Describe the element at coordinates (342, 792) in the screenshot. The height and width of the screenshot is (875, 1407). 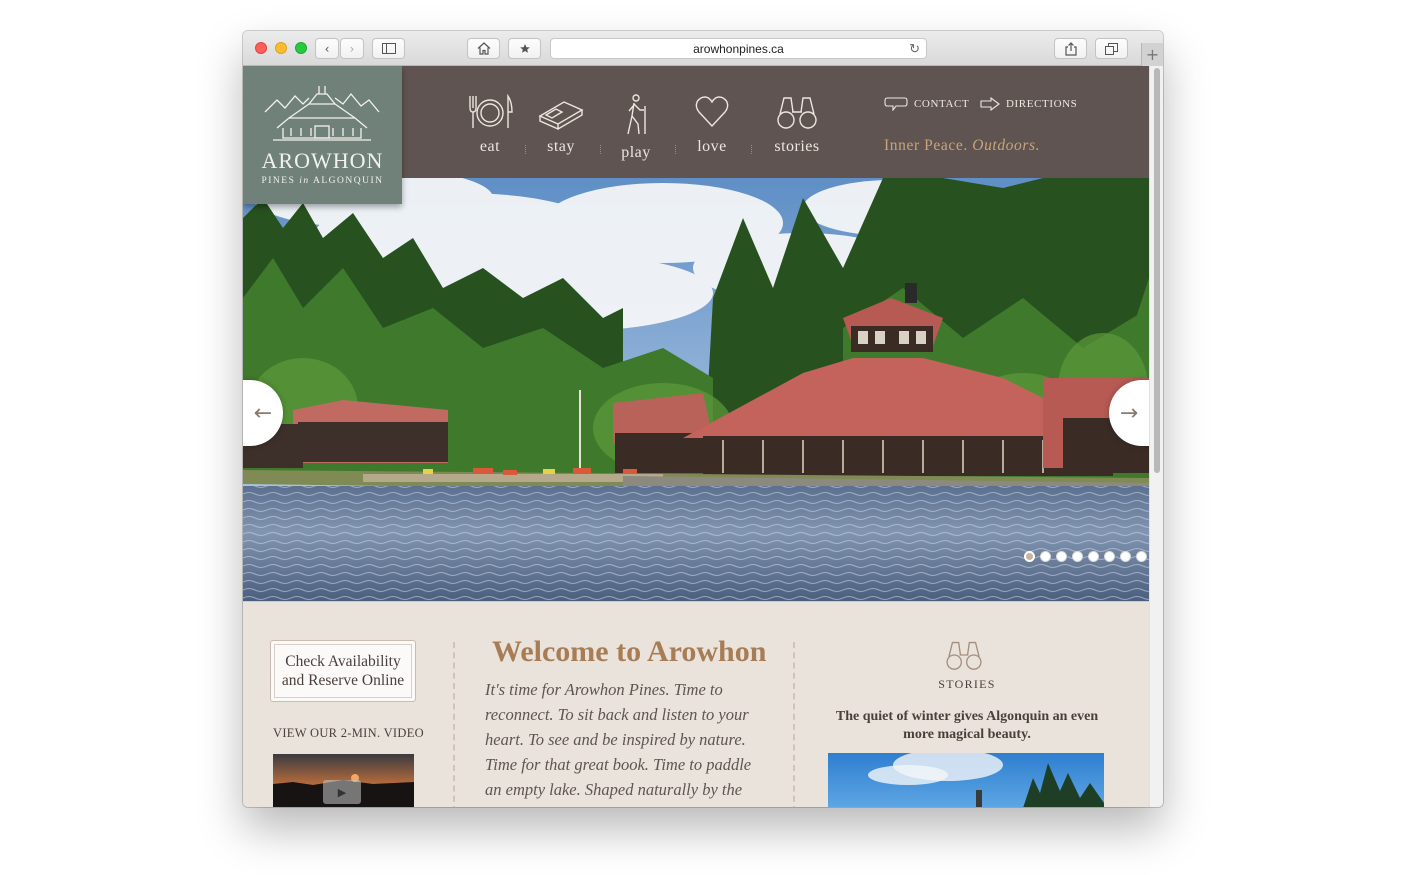
I see `play-icon: ▶` at that location.